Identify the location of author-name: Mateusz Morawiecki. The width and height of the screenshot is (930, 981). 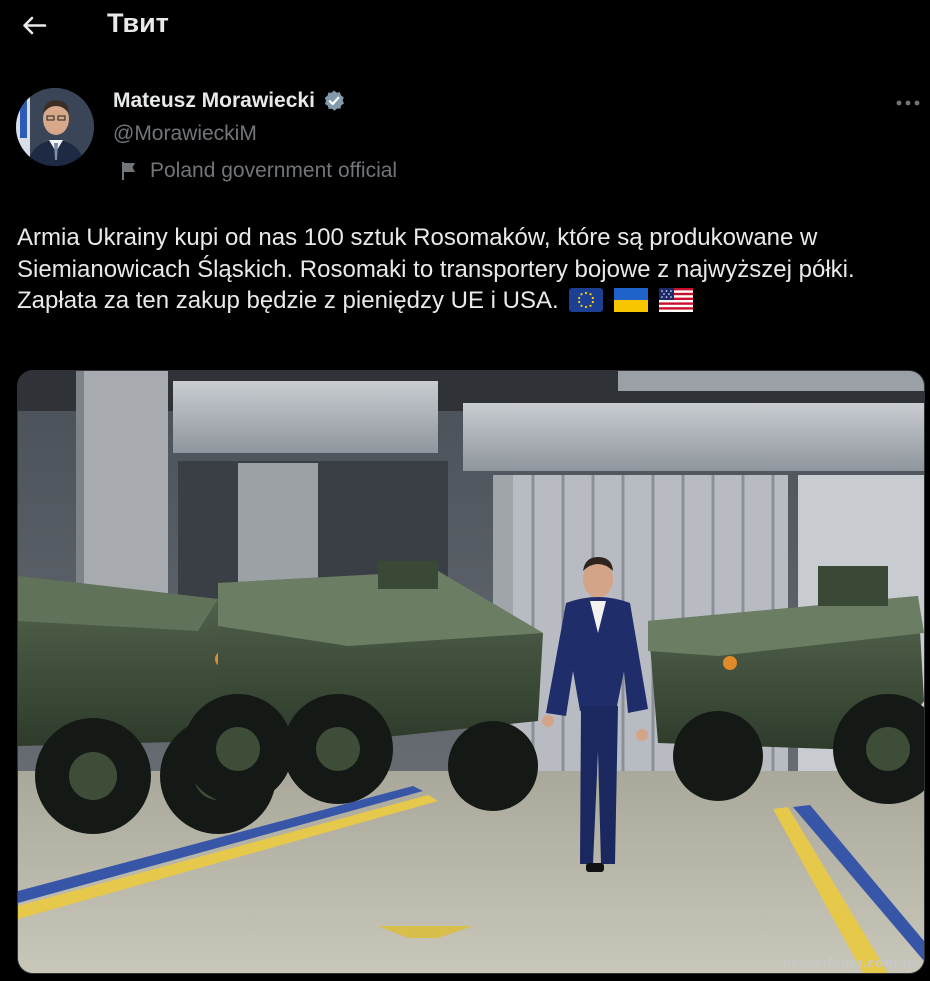
(214, 101).